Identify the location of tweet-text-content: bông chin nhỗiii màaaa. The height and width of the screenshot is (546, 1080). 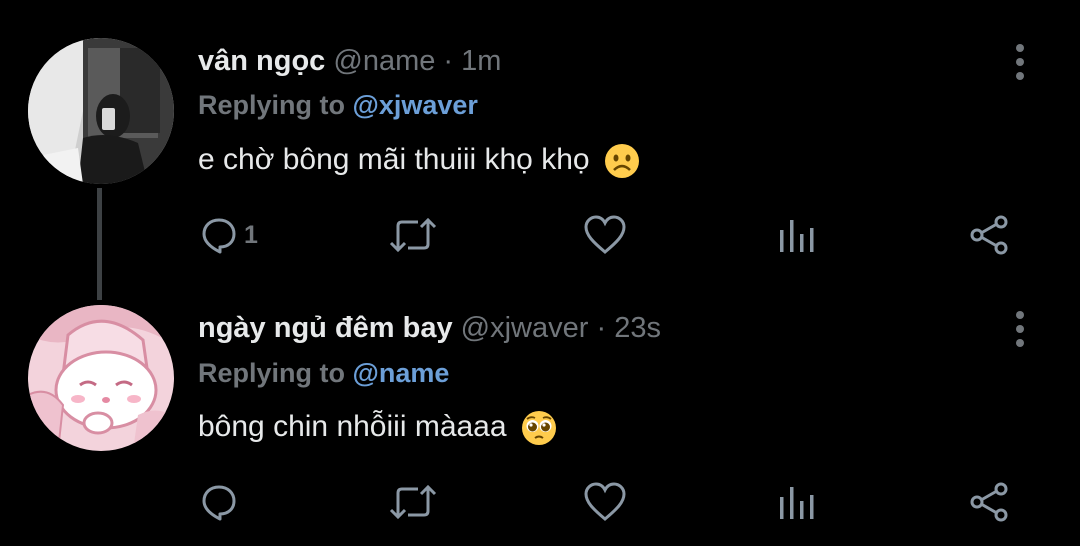
(352, 426).